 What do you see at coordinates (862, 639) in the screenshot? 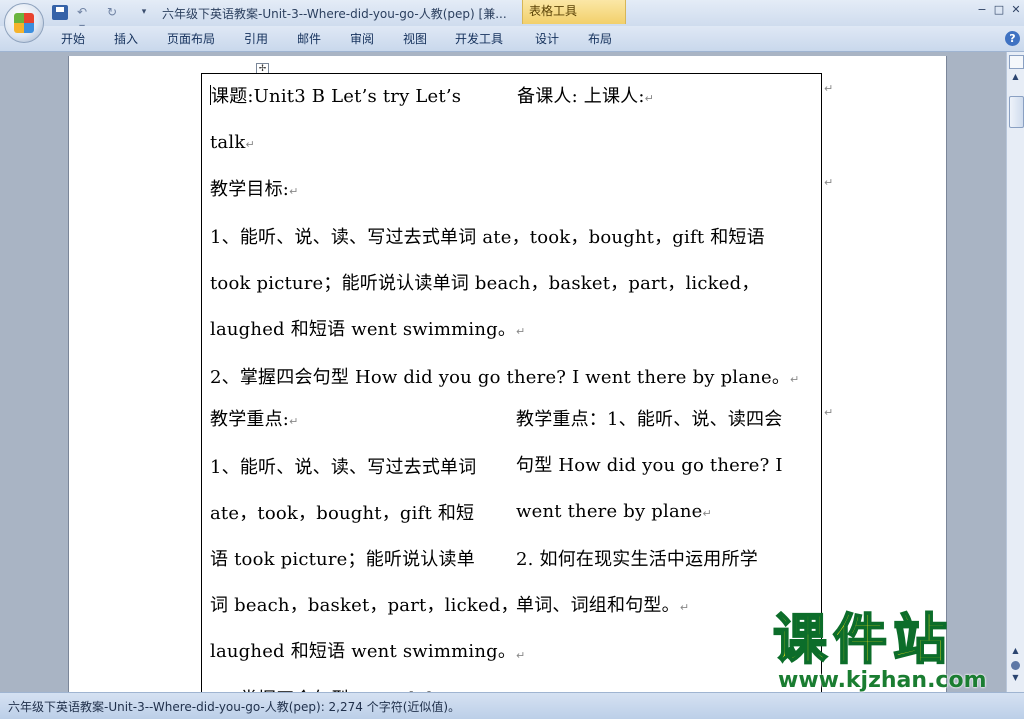
I see `watermark-logo: 课件站` at bounding box center [862, 639].